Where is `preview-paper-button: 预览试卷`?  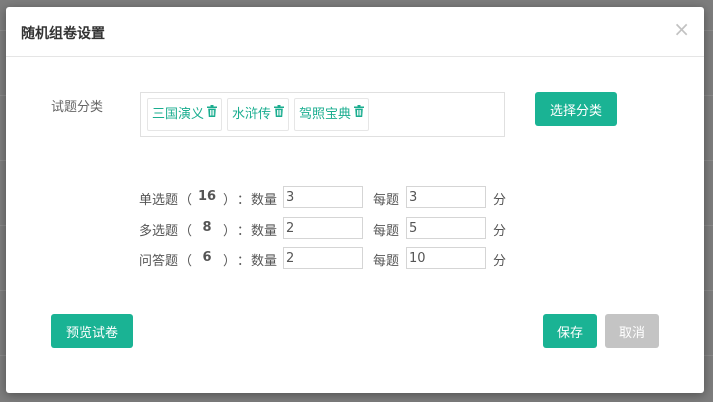
preview-paper-button: 预览试卷 is located at coordinates (92, 331).